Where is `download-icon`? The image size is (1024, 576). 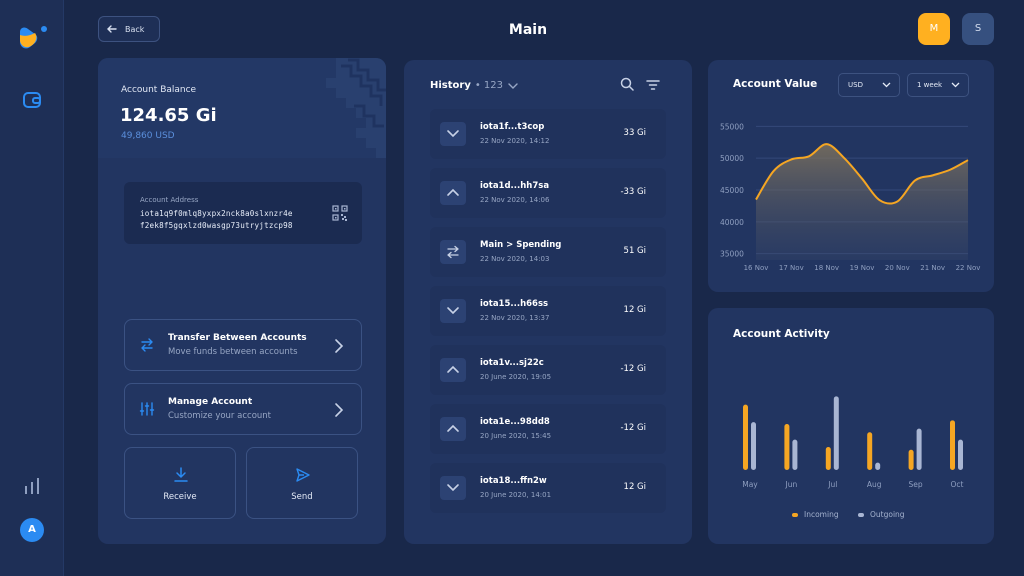 download-icon is located at coordinates (181, 474).